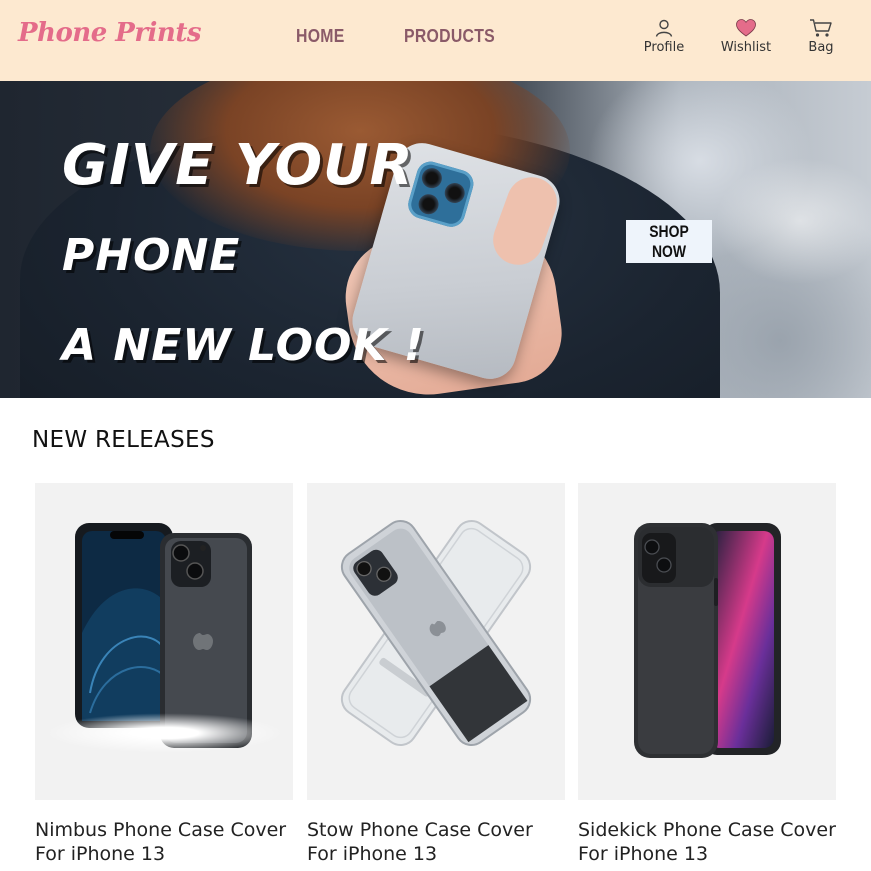  Describe the element at coordinates (449, 36) in the screenshot. I see `nav-products-link: PRODUCTS` at that location.